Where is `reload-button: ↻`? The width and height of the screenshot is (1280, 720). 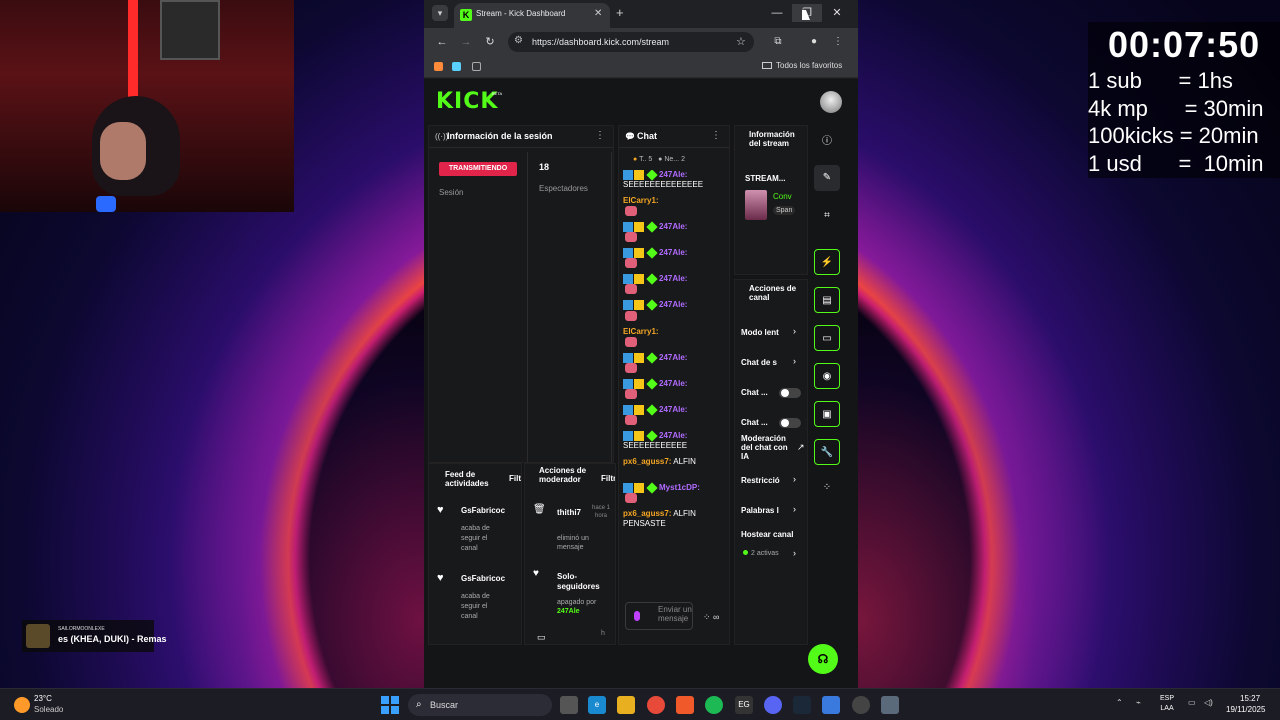 reload-button: ↻ is located at coordinates (490, 42).